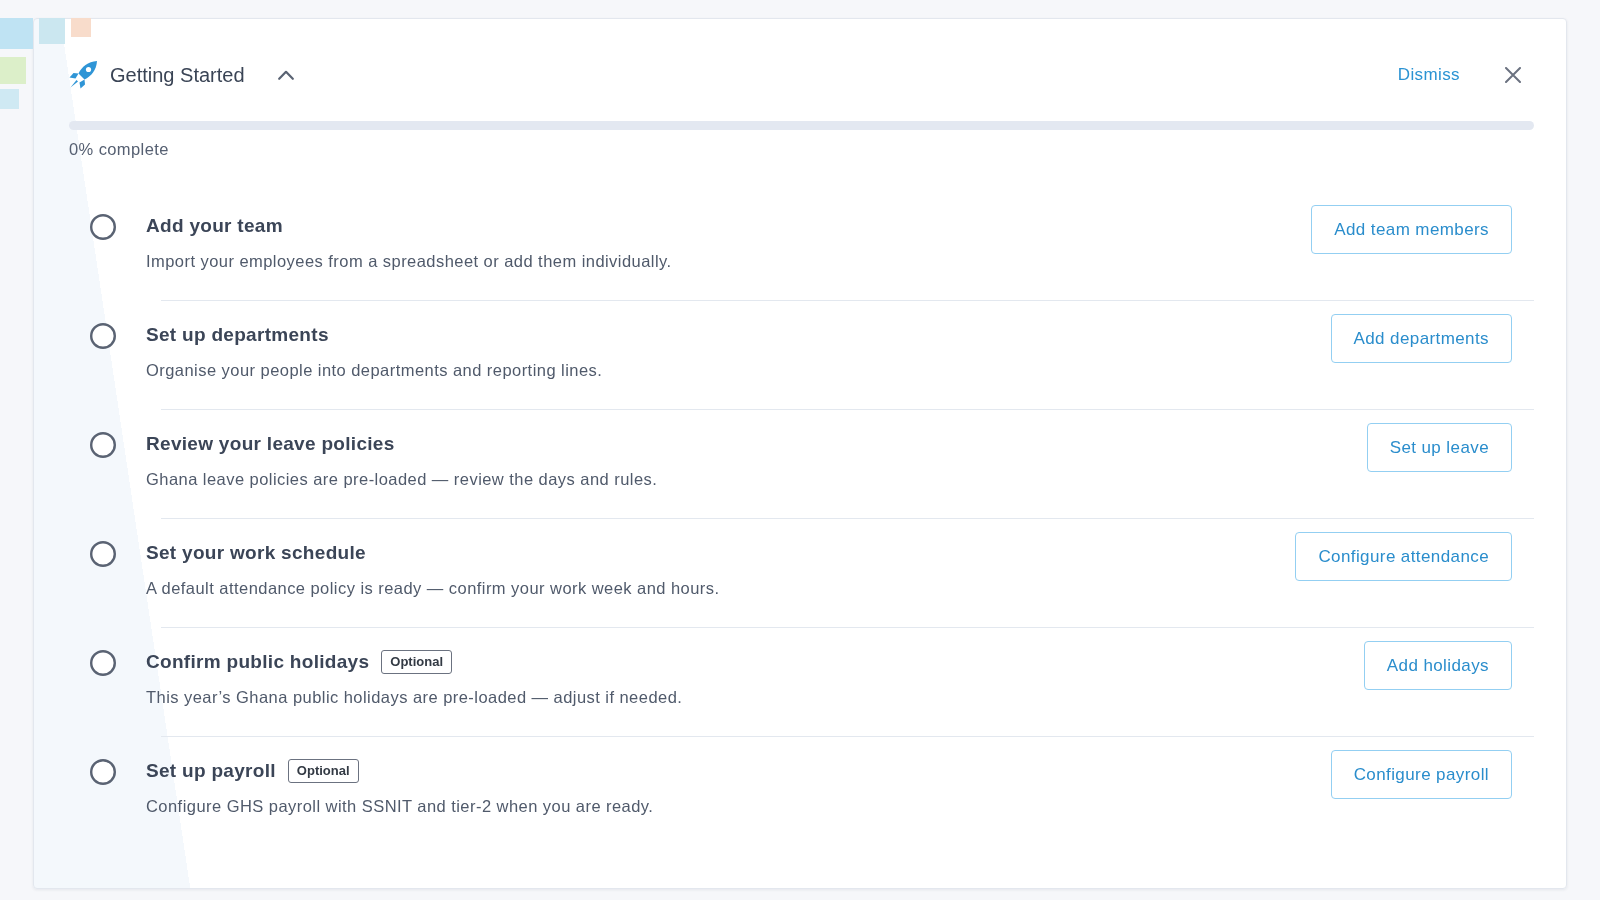  I want to click on close-icon, so click(1513, 75).